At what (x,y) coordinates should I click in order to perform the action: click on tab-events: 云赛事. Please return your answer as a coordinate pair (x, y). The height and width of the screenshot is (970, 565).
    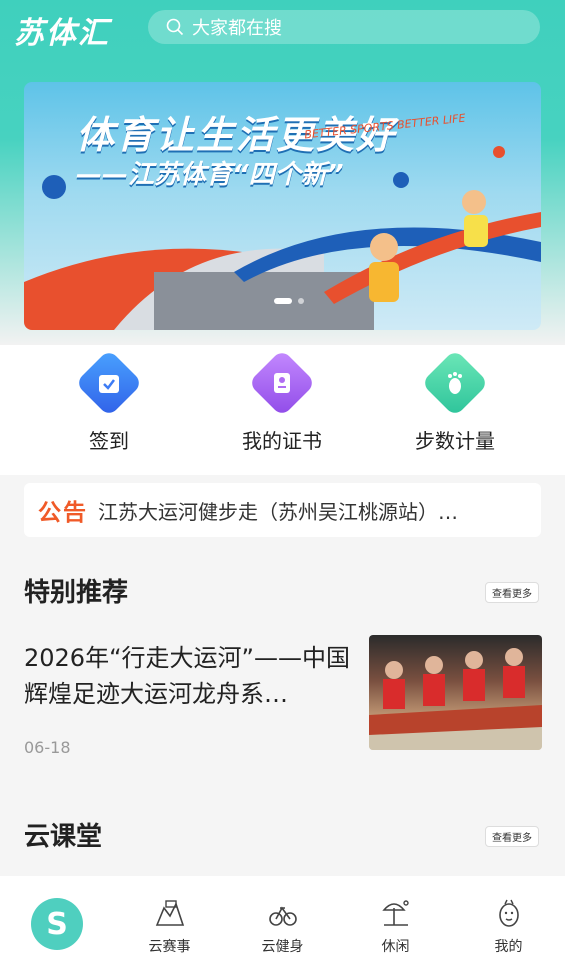
    Looking at the image, I should click on (169, 916).